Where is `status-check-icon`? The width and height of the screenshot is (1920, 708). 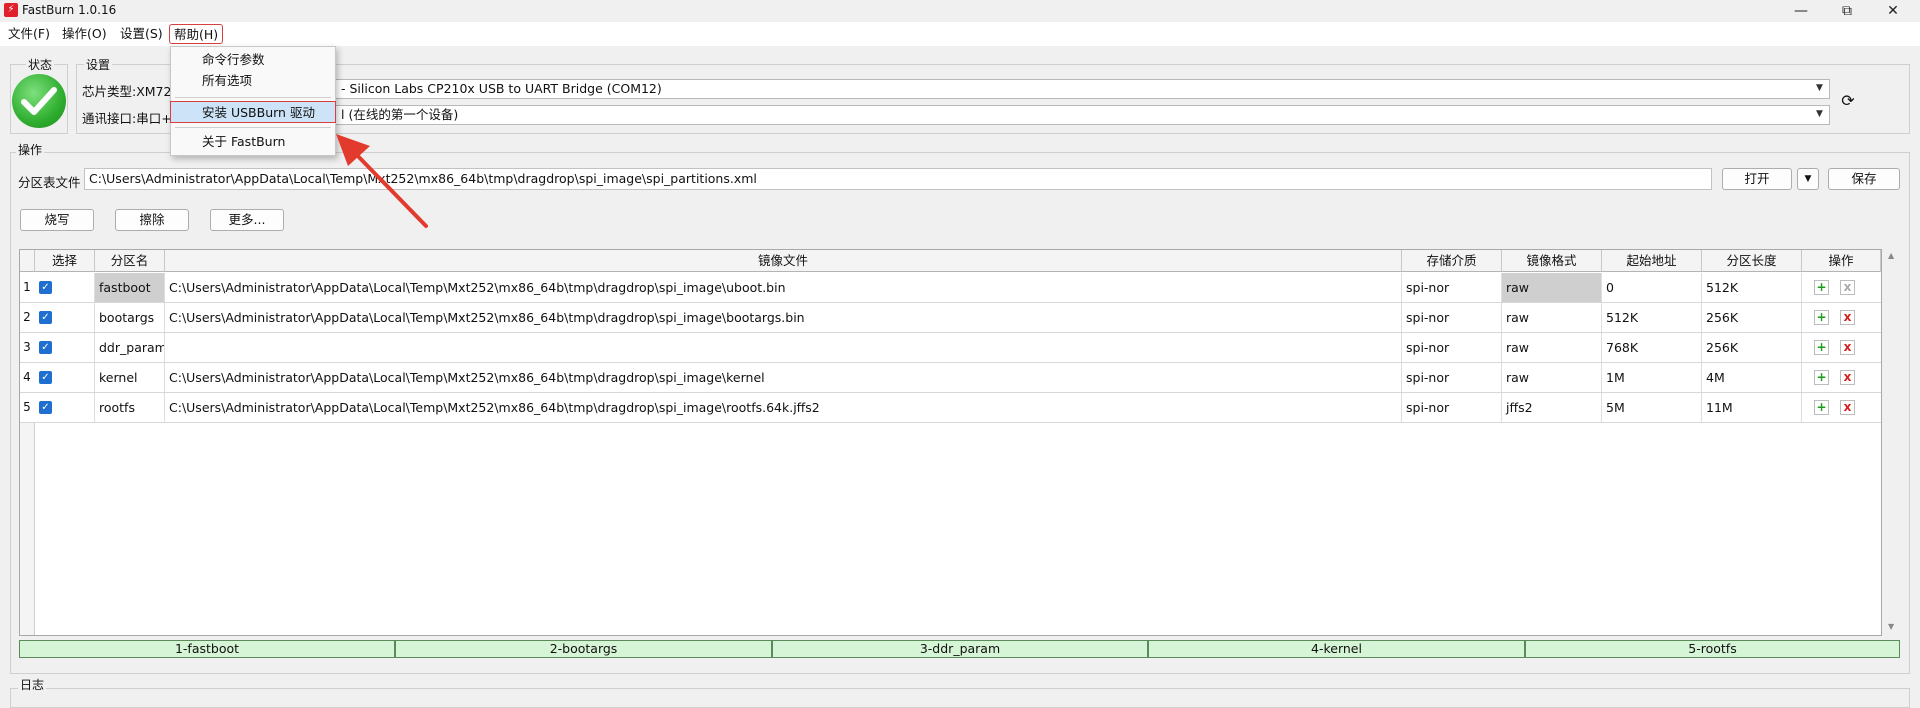
status-check-icon is located at coordinates (39, 101).